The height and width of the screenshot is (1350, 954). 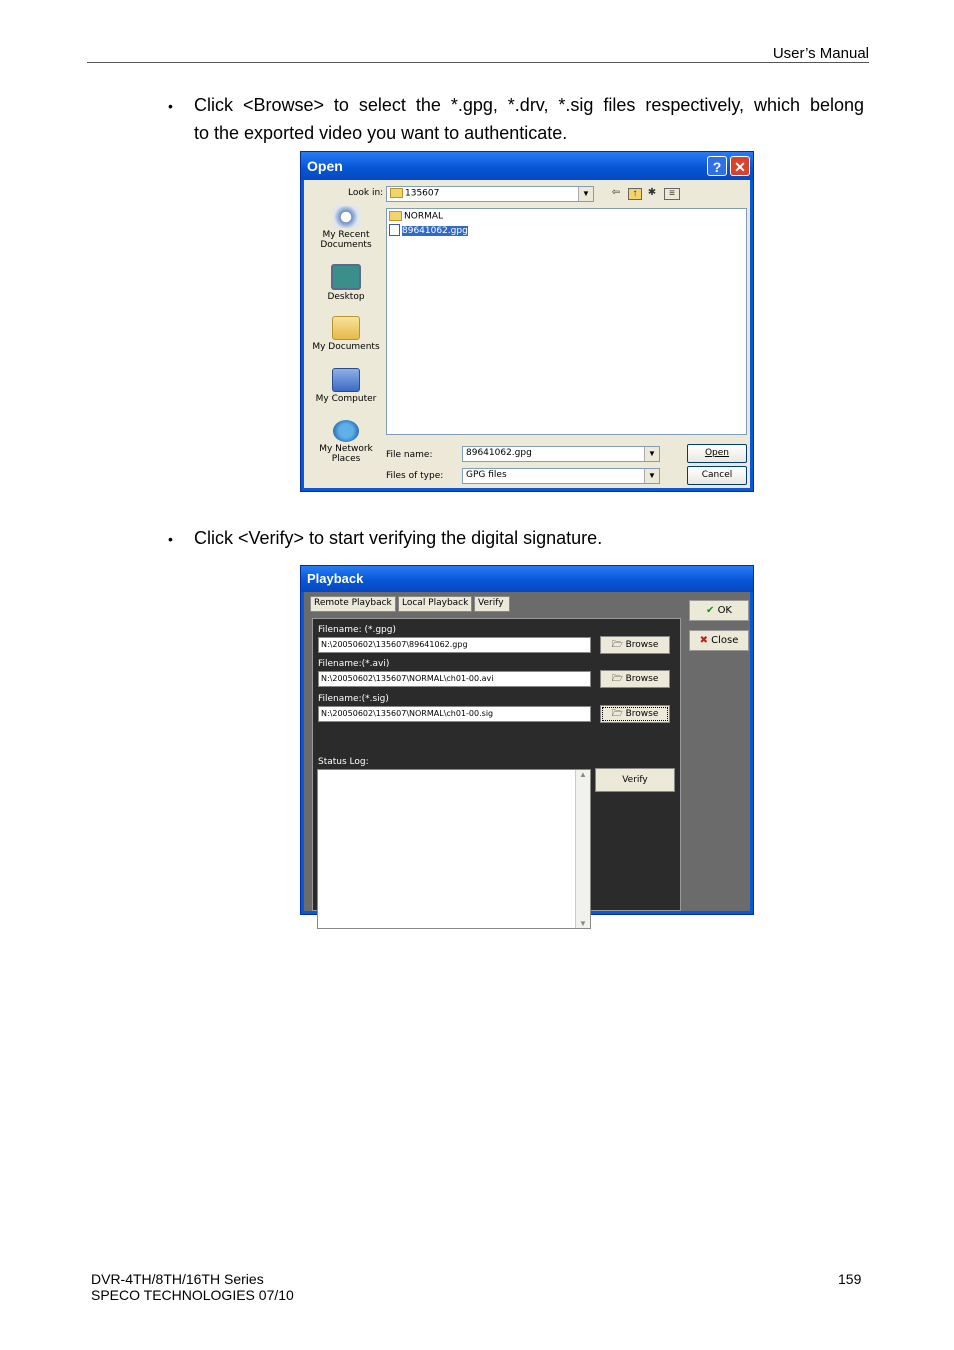 I want to click on network-places-icon, so click(x=346, y=431).